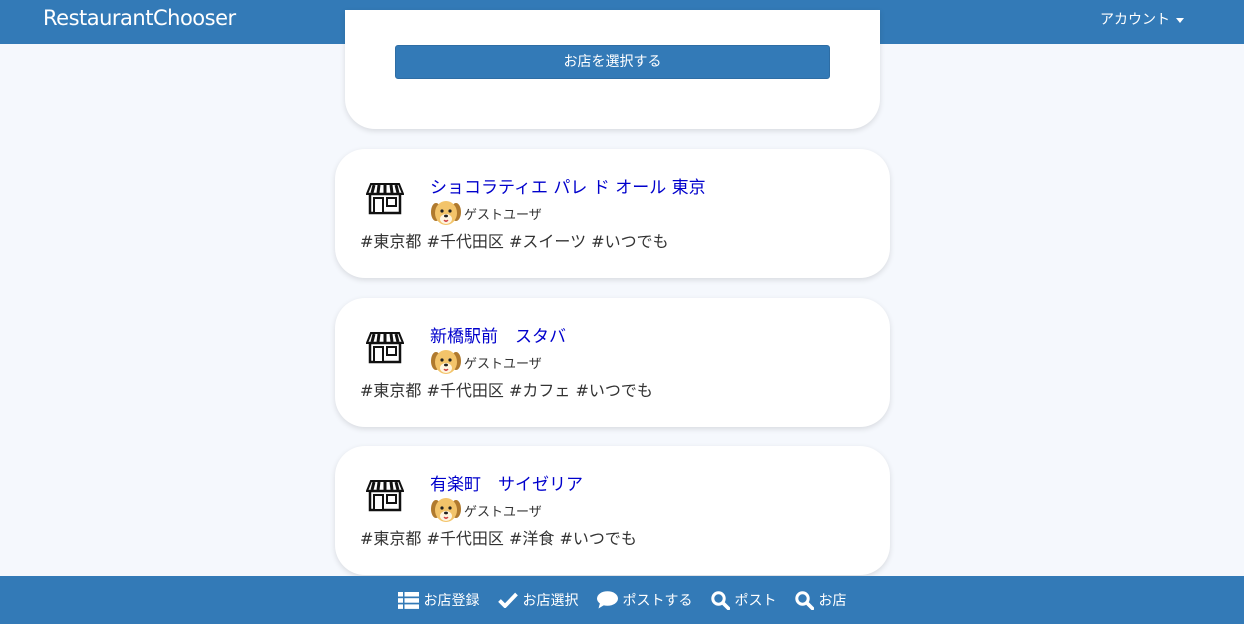 The width and height of the screenshot is (1244, 624). What do you see at coordinates (568, 185) in the screenshot?
I see `shop-name-link: ショコラティエ パレ ド オール 東京` at bounding box center [568, 185].